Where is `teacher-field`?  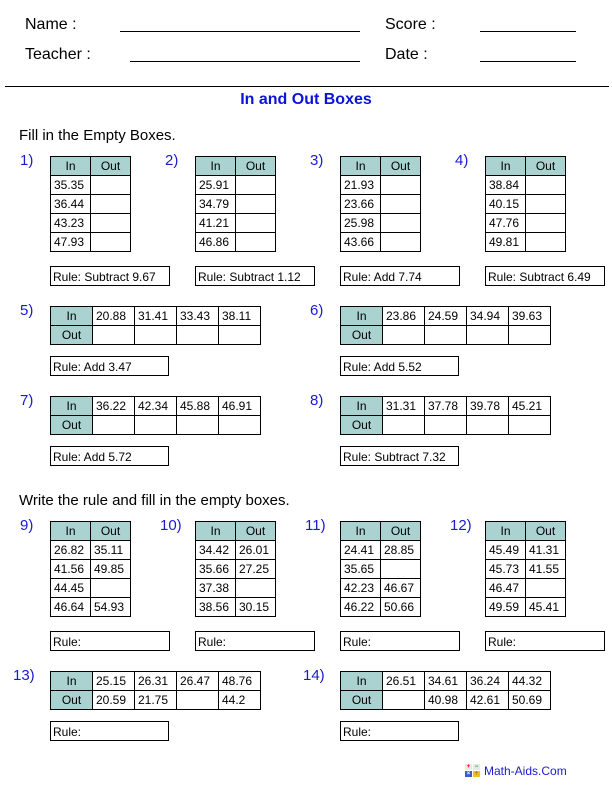
teacher-field is located at coordinates (245, 61).